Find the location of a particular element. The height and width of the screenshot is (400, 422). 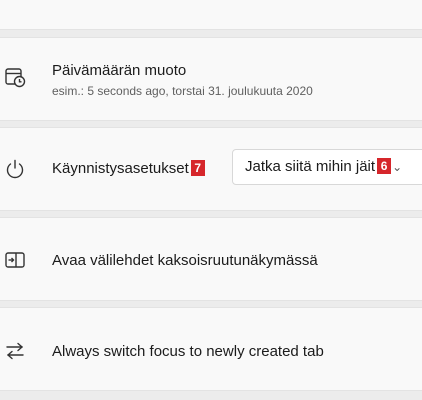

startup-title: Käynnistysasetukset 7 is located at coordinates (128, 168).